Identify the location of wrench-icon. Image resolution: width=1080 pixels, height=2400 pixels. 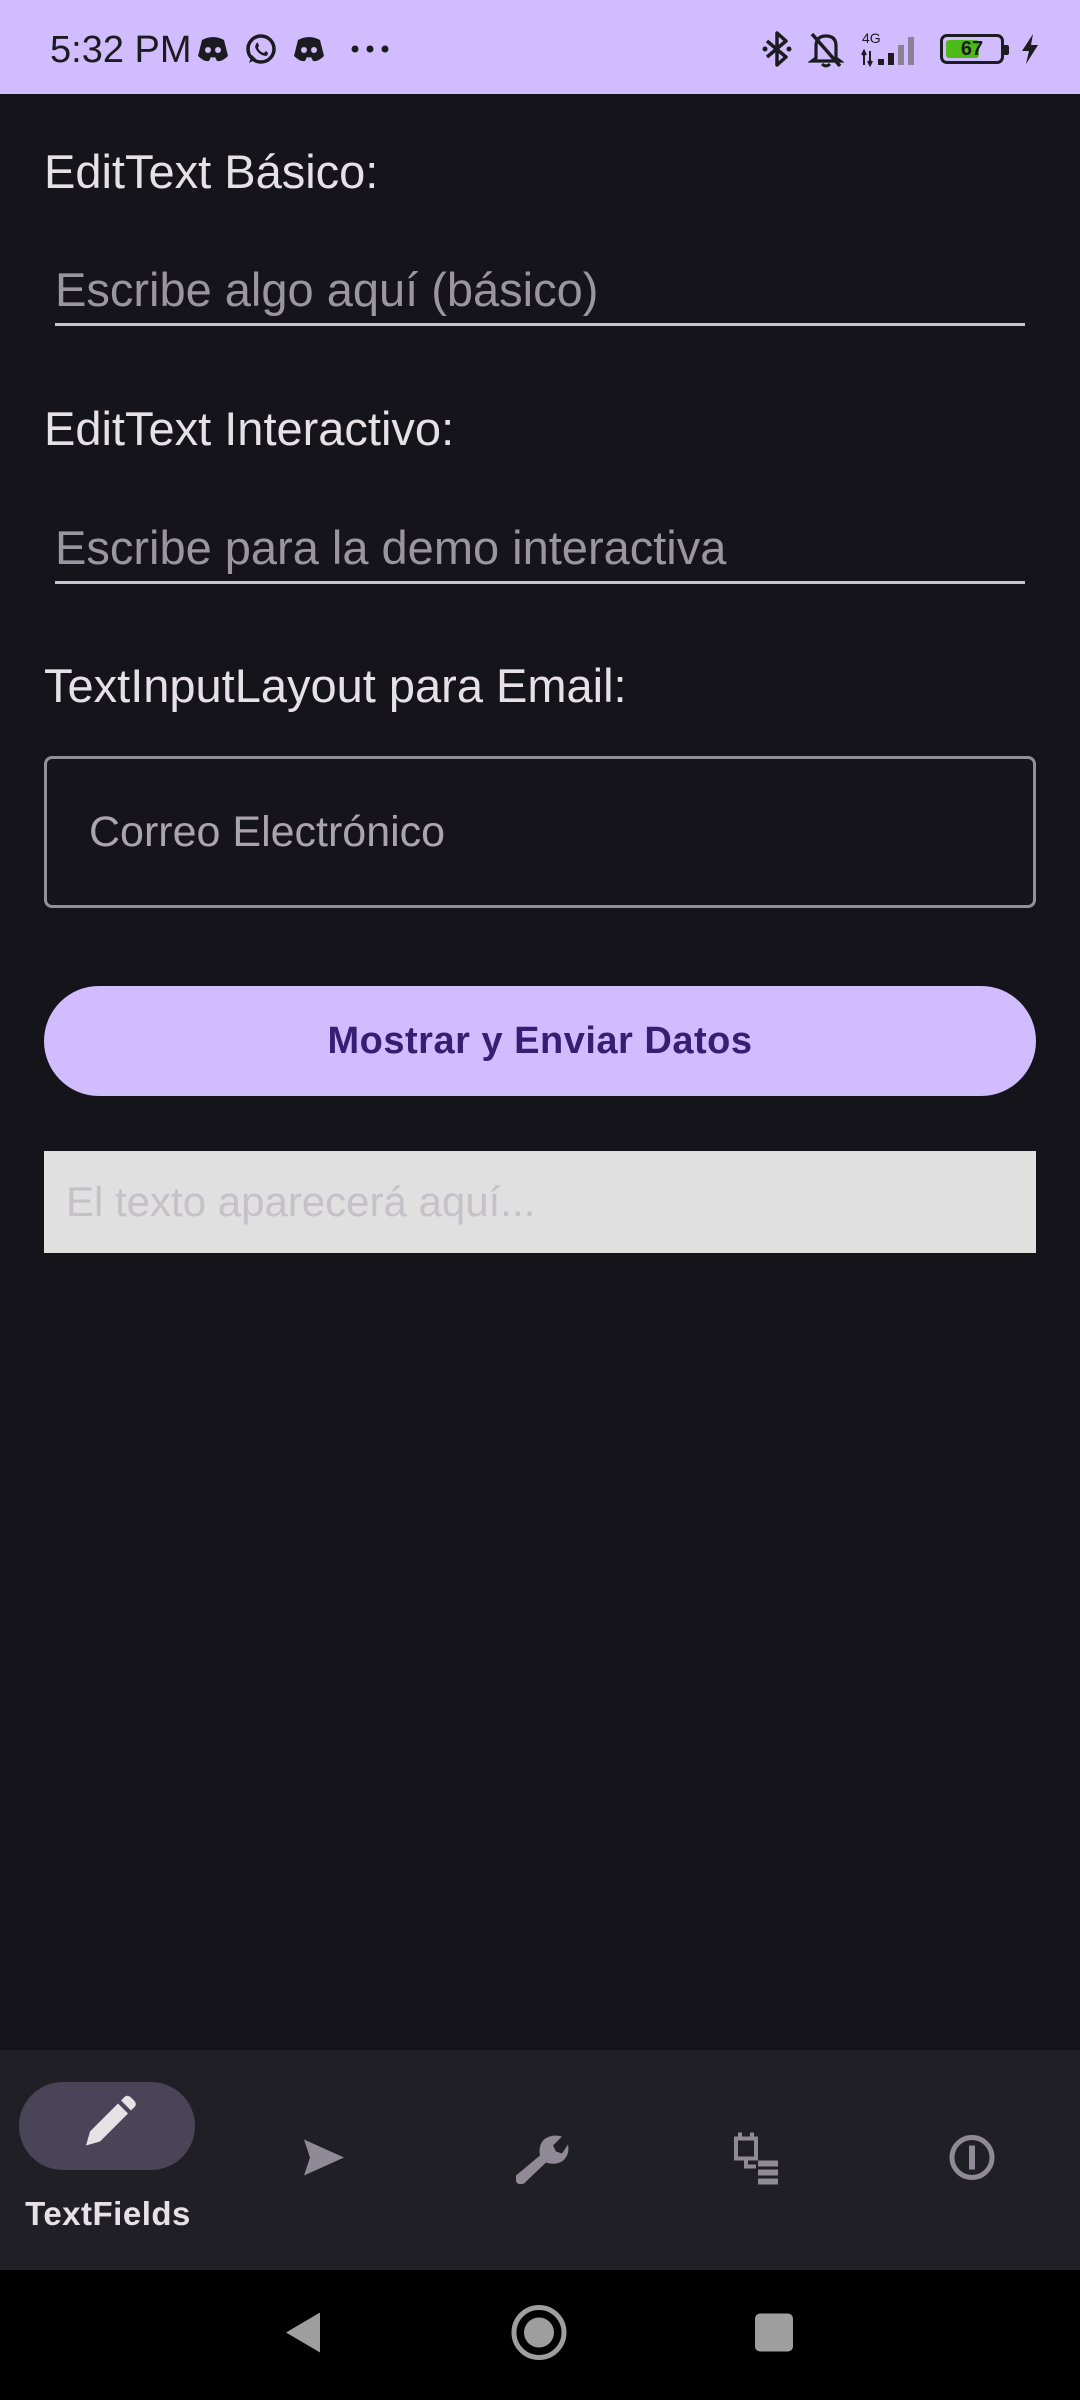
(540, 2160).